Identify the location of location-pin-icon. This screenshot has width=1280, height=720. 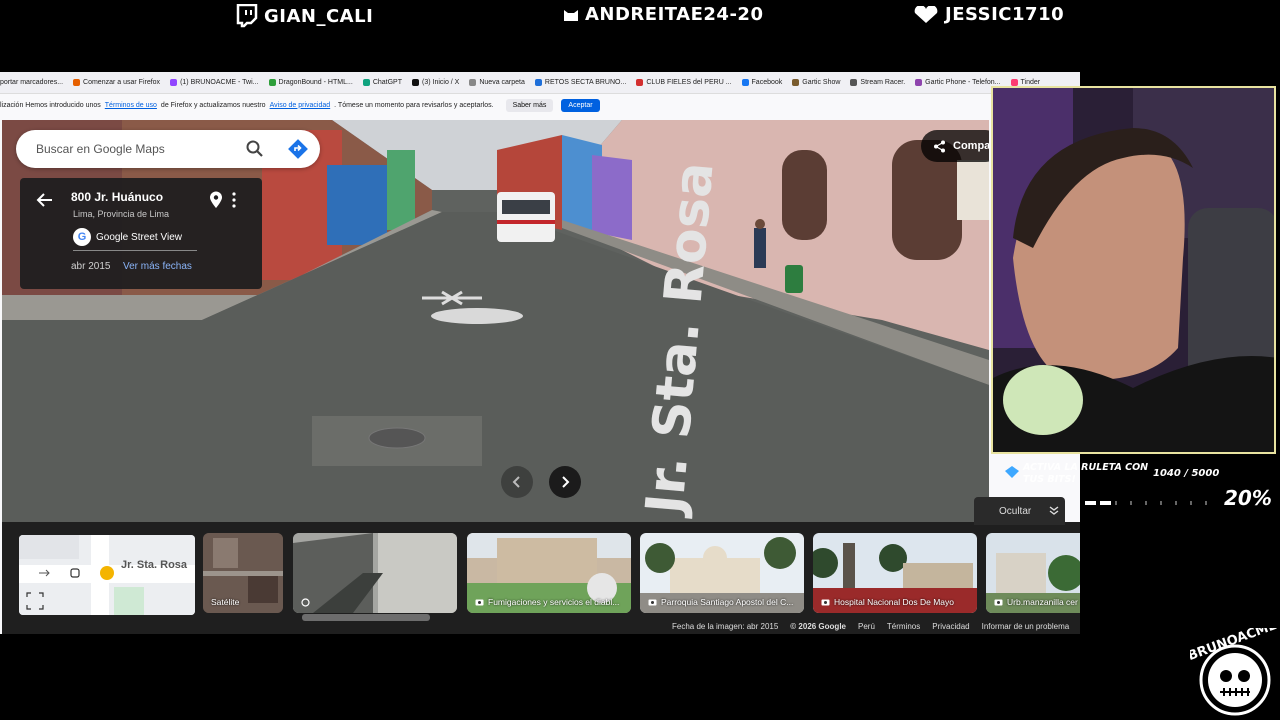
(216, 200).